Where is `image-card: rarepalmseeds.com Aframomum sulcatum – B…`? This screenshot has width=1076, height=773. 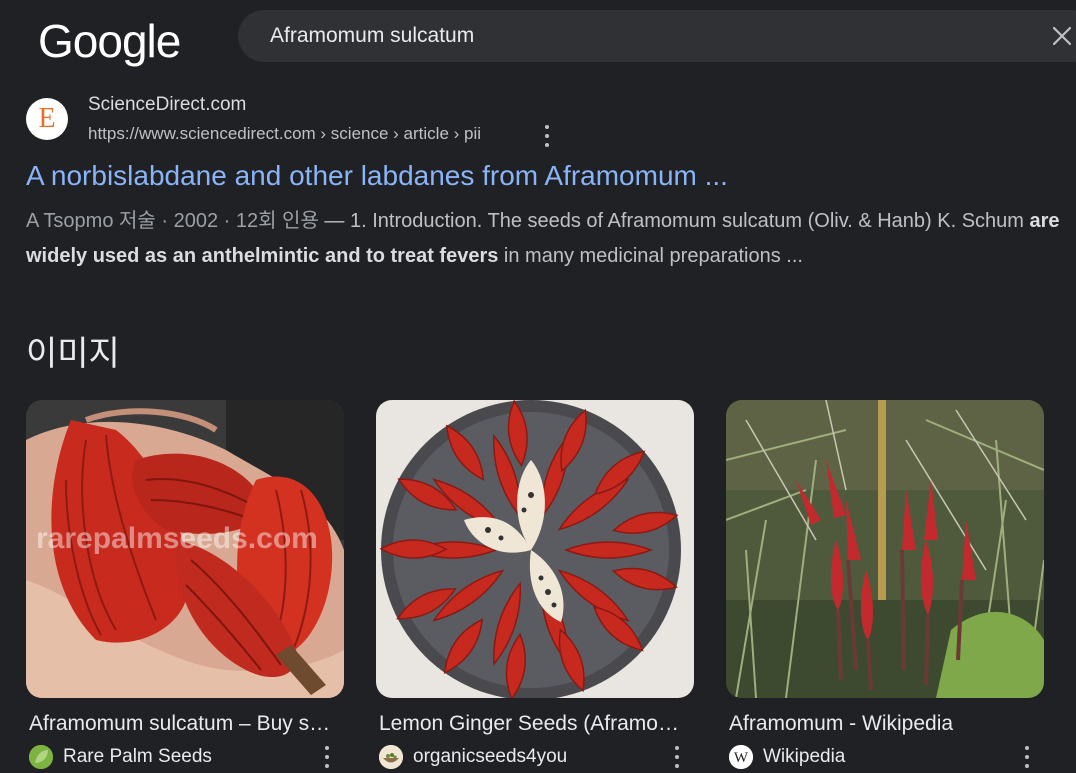 image-card: rarepalmseeds.com Aframomum sulcatum – B… is located at coordinates (185, 584).